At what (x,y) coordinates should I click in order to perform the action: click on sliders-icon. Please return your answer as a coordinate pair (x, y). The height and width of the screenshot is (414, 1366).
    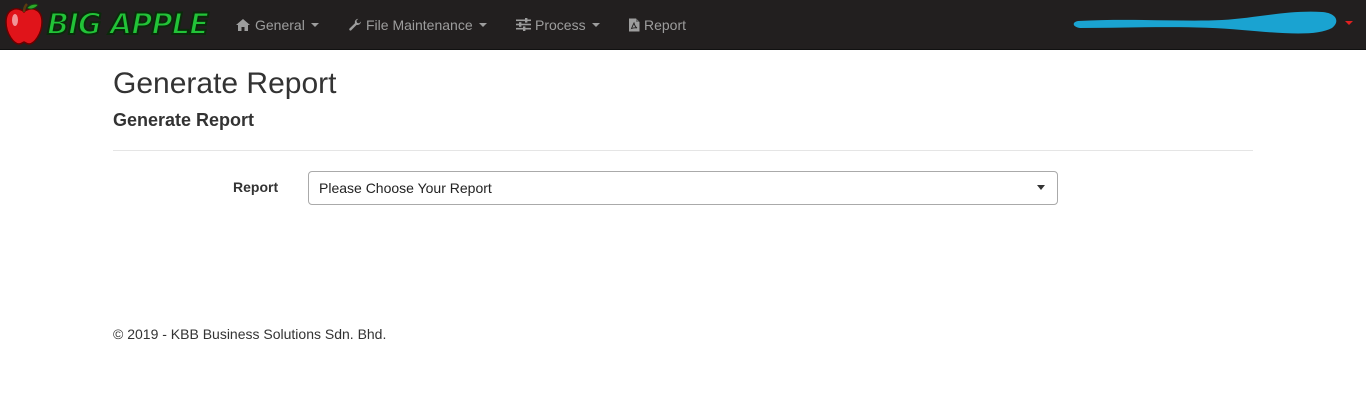
    Looking at the image, I should click on (523, 24).